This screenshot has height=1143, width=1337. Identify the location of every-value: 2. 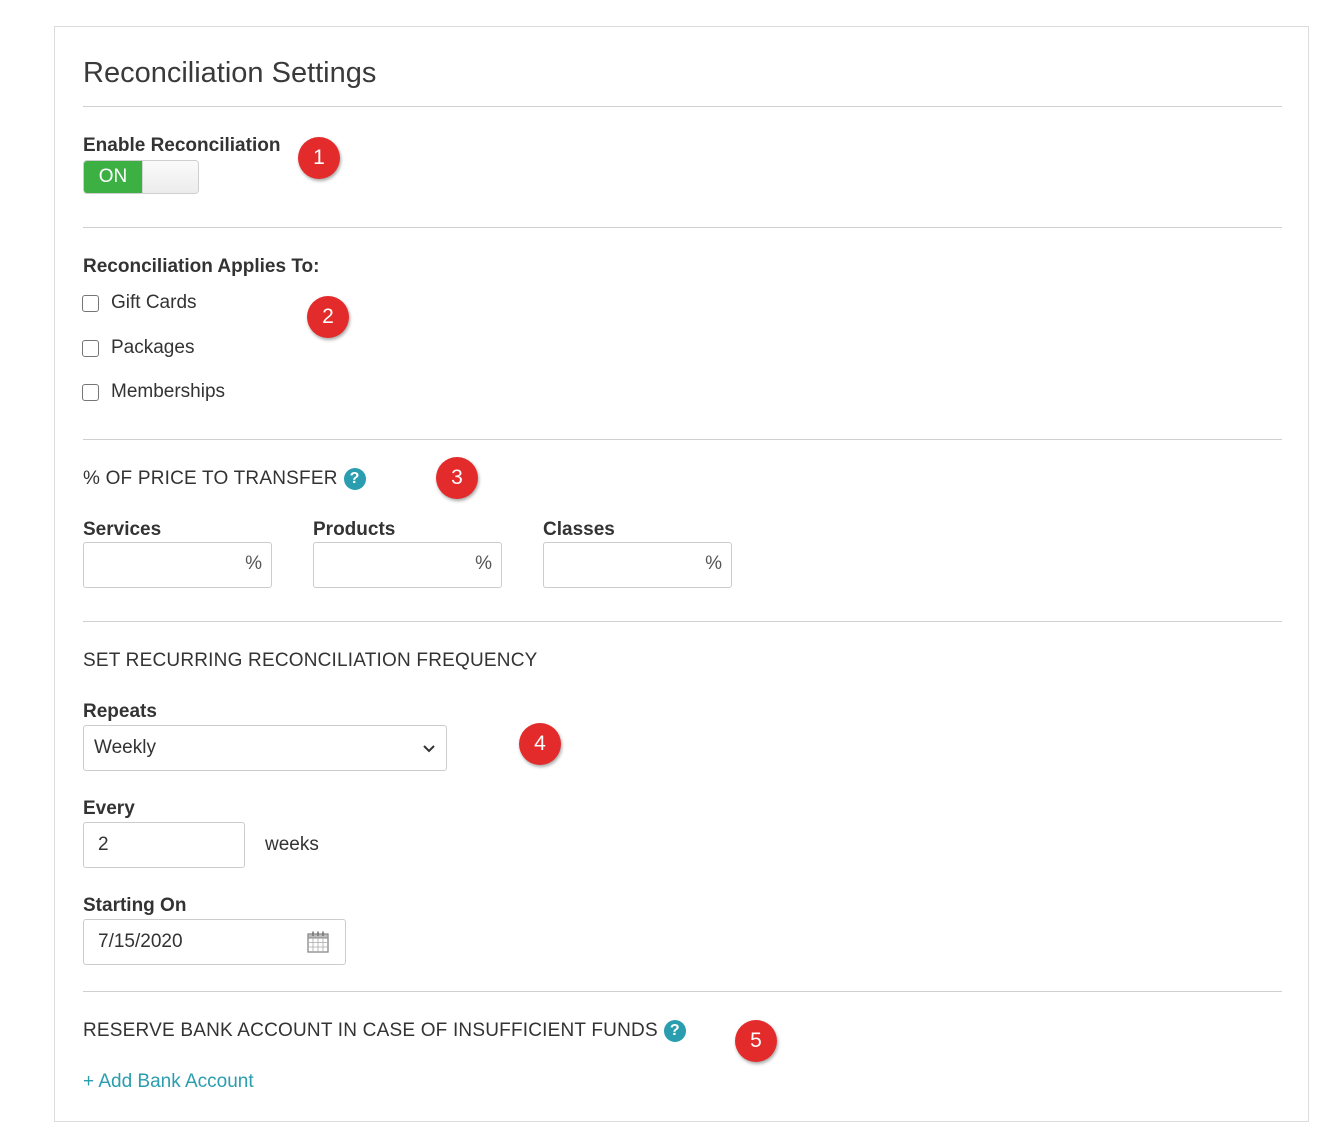
(103, 844).